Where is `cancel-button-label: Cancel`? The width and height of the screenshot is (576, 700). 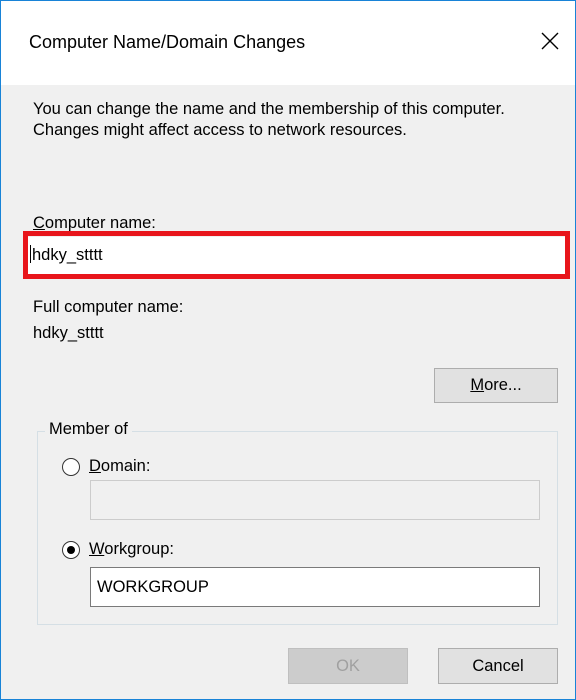 cancel-button-label: Cancel is located at coordinates (498, 665).